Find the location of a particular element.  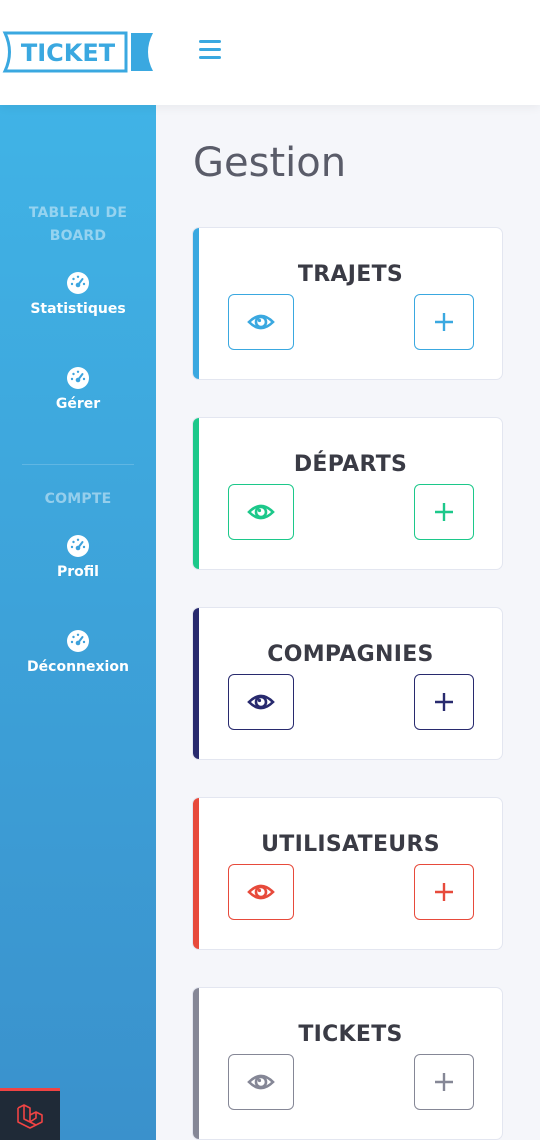

add-utilisateur-button is located at coordinates (444, 892).